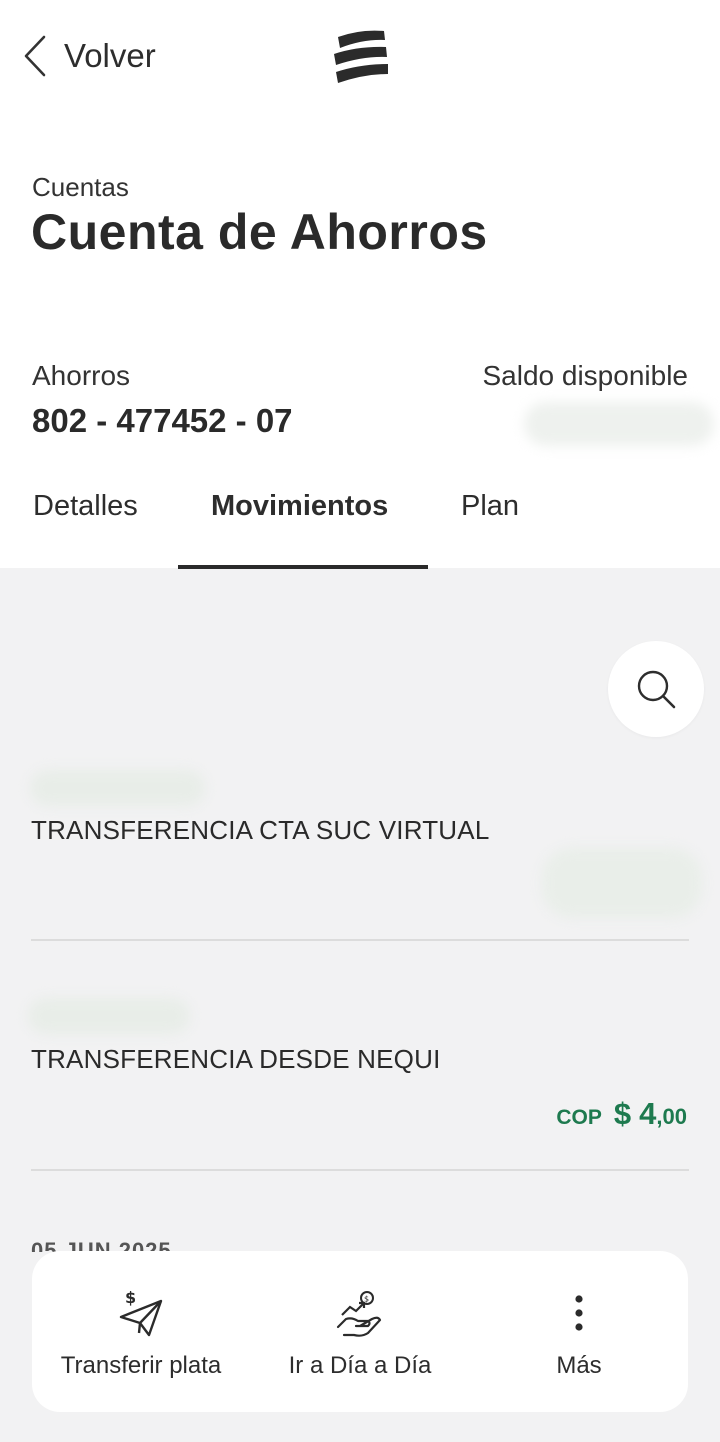 The height and width of the screenshot is (1442, 720). I want to click on amount-integer: 4, so click(648, 1113).